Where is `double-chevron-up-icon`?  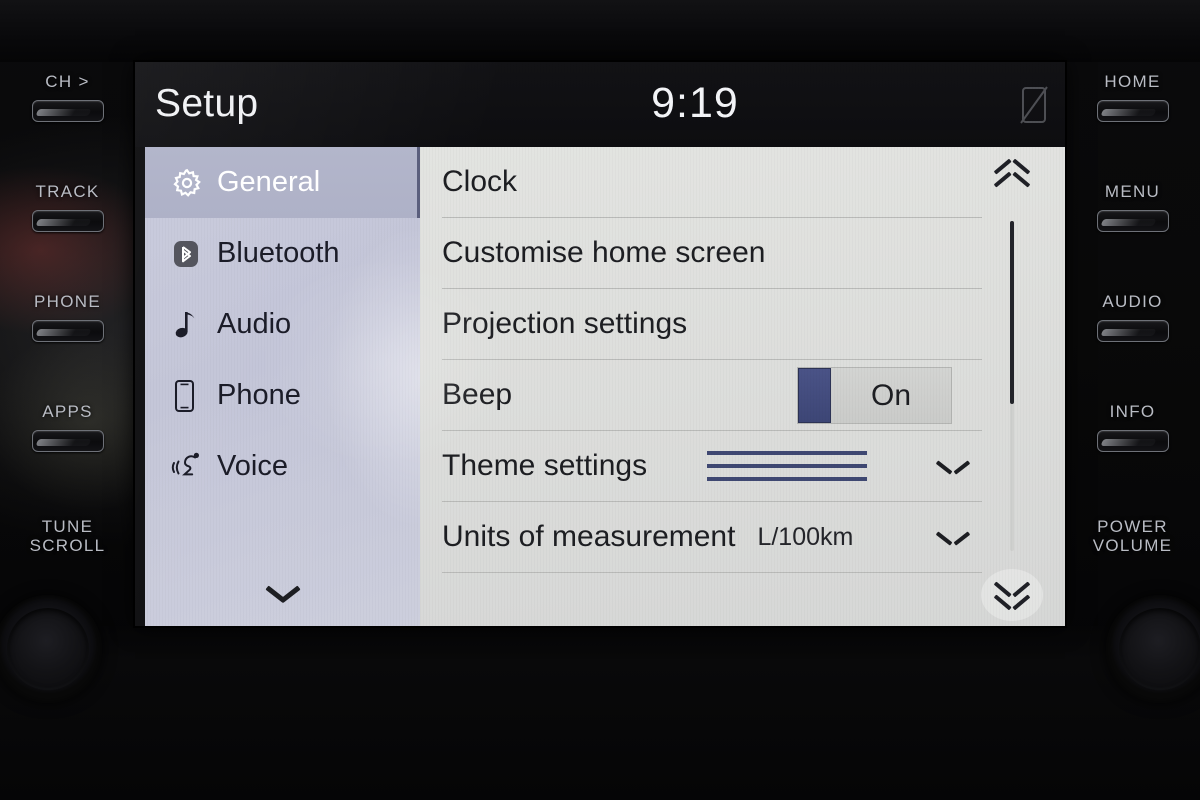
double-chevron-up-icon is located at coordinates (1012, 185).